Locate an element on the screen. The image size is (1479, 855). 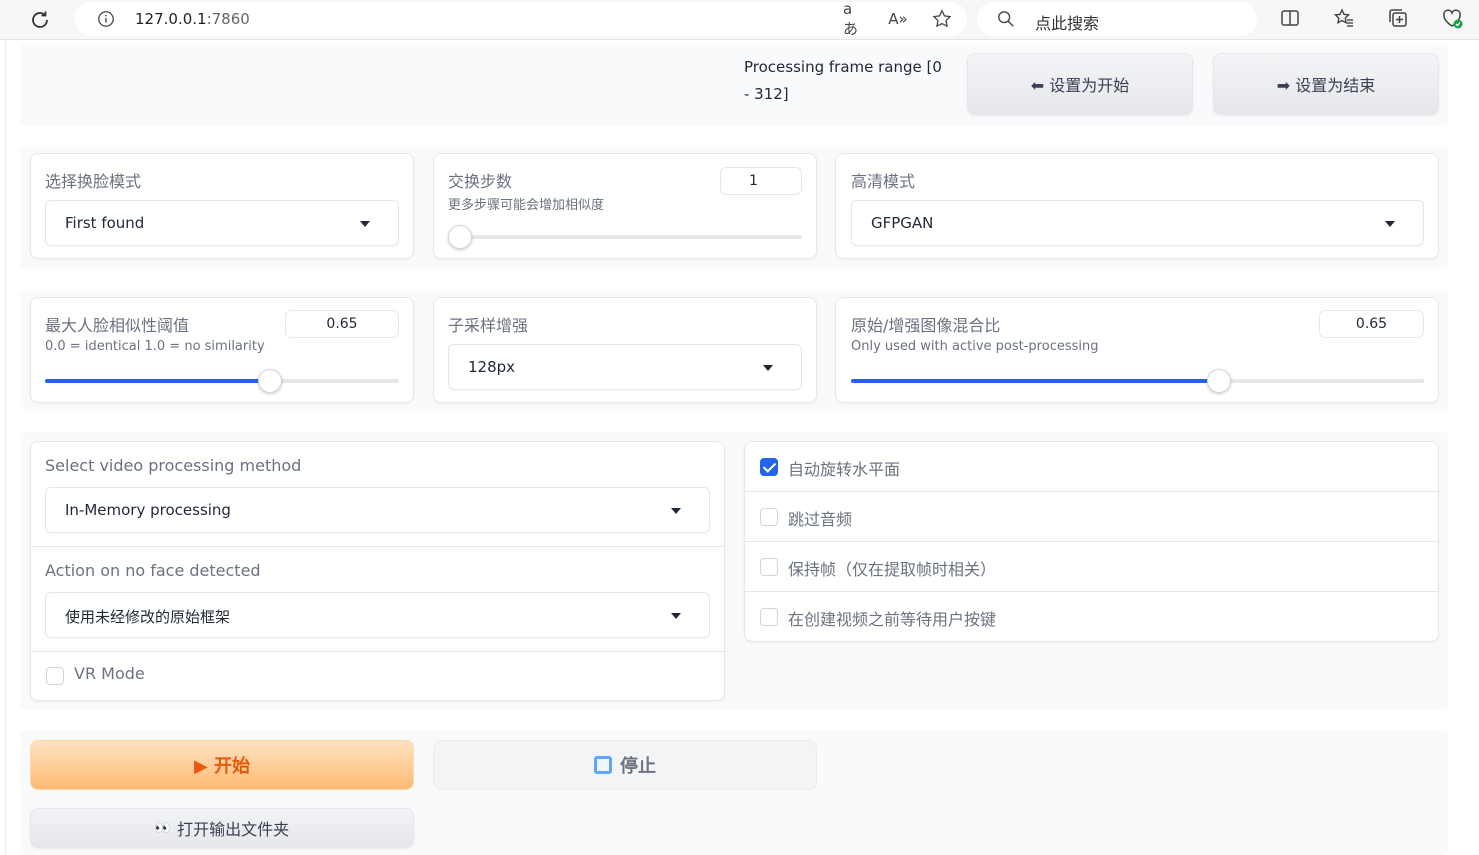
open-output-folder-button: 👀 打开输出文件夹 is located at coordinates (222, 828).